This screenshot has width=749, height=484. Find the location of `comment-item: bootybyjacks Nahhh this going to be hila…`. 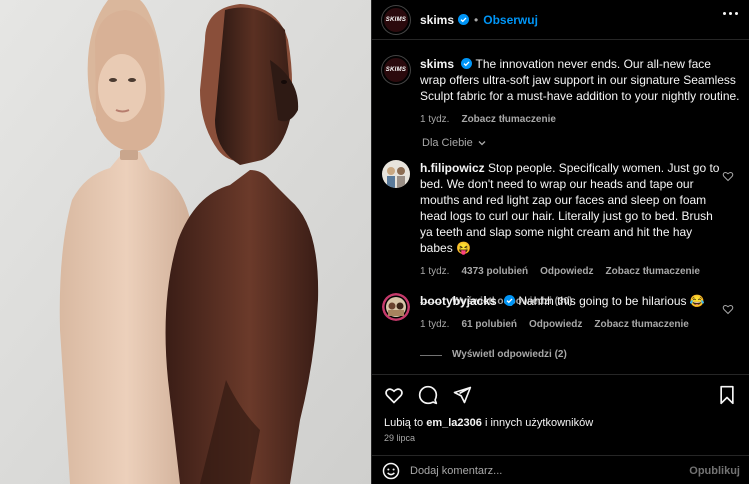

comment-item: bootybyjacks Nahhh this going to be hila… is located at coordinates (562, 328).